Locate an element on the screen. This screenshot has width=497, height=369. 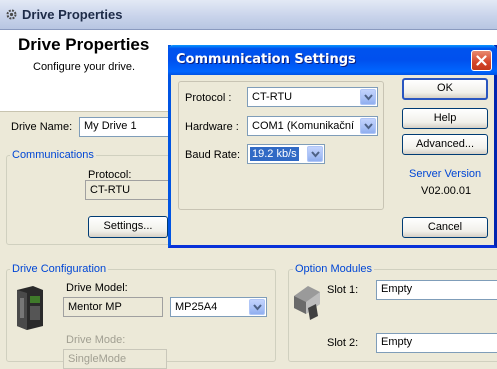
drive-model-variant-value: MP25A4 is located at coordinates (196, 307).